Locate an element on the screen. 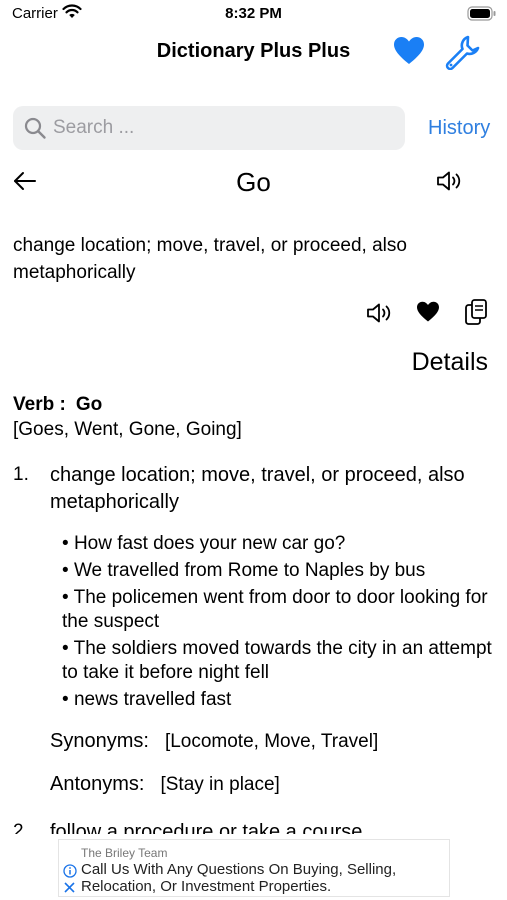 The width and height of the screenshot is (507, 900). wrench-icon is located at coordinates (462, 54).